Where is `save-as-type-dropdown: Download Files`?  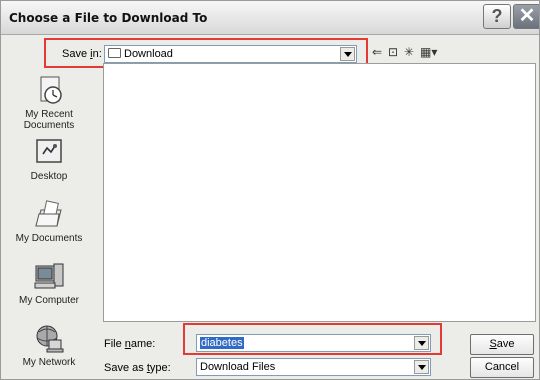 save-as-type-dropdown: Download Files is located at coordinates (313, 367).